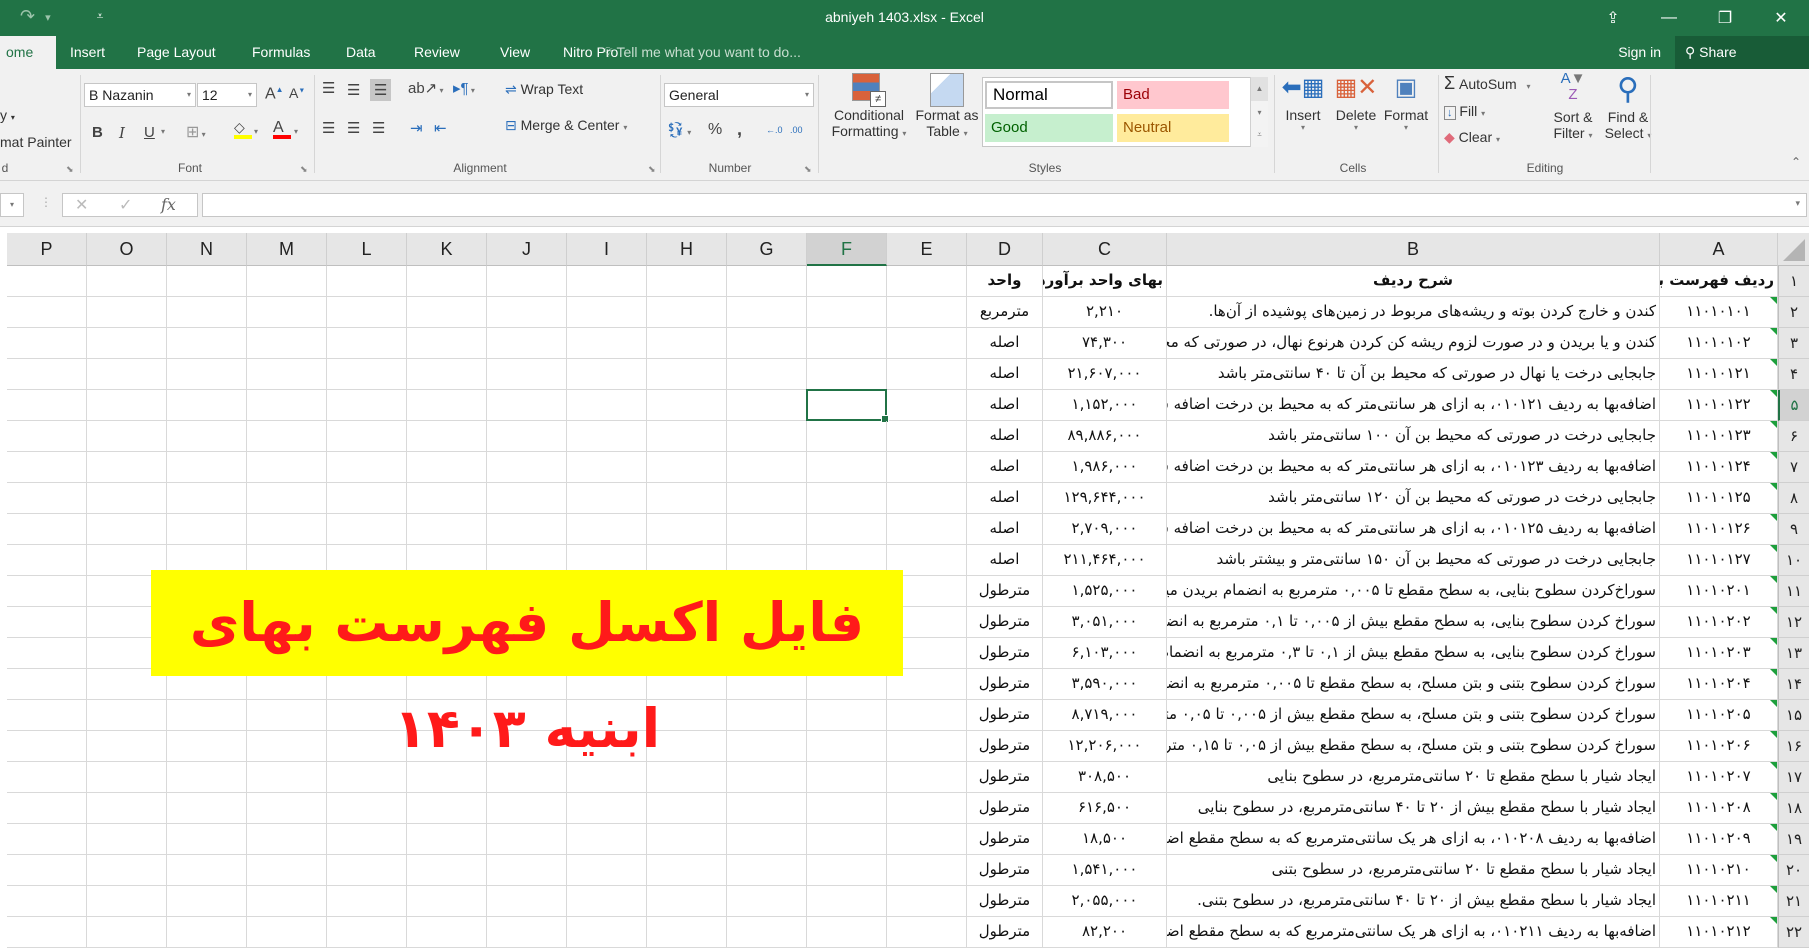  Describe the element at coordinates (28, 52) in the screenshot. I see `tab-home: ome` at that location.